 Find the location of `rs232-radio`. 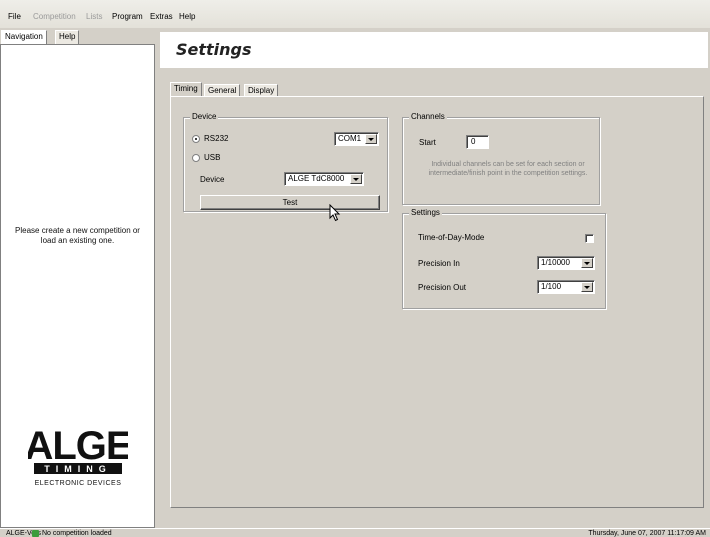

rs232-radio is located at coordinates (196, 139).